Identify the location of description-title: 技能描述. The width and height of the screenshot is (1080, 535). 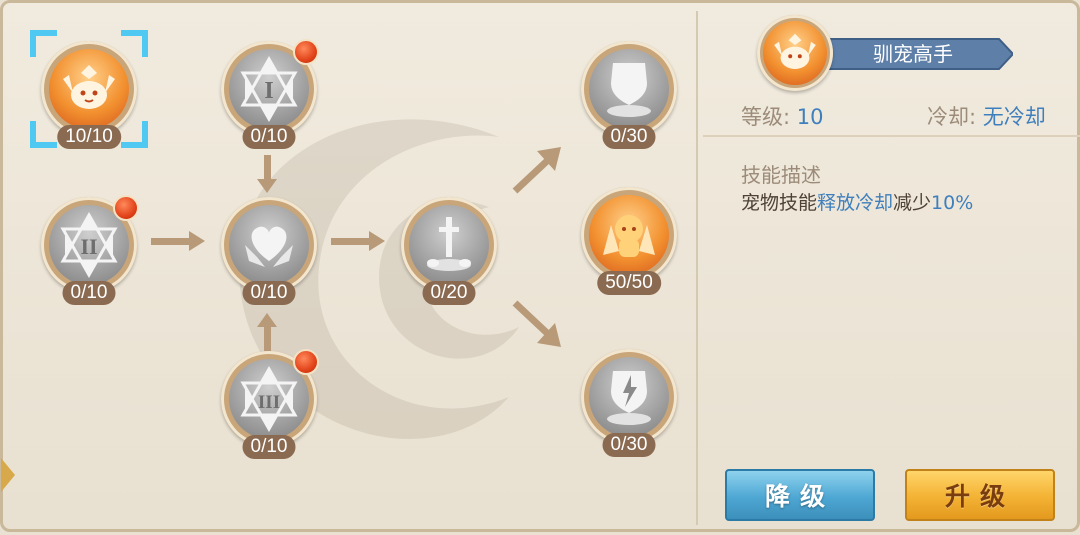
(781, 175).